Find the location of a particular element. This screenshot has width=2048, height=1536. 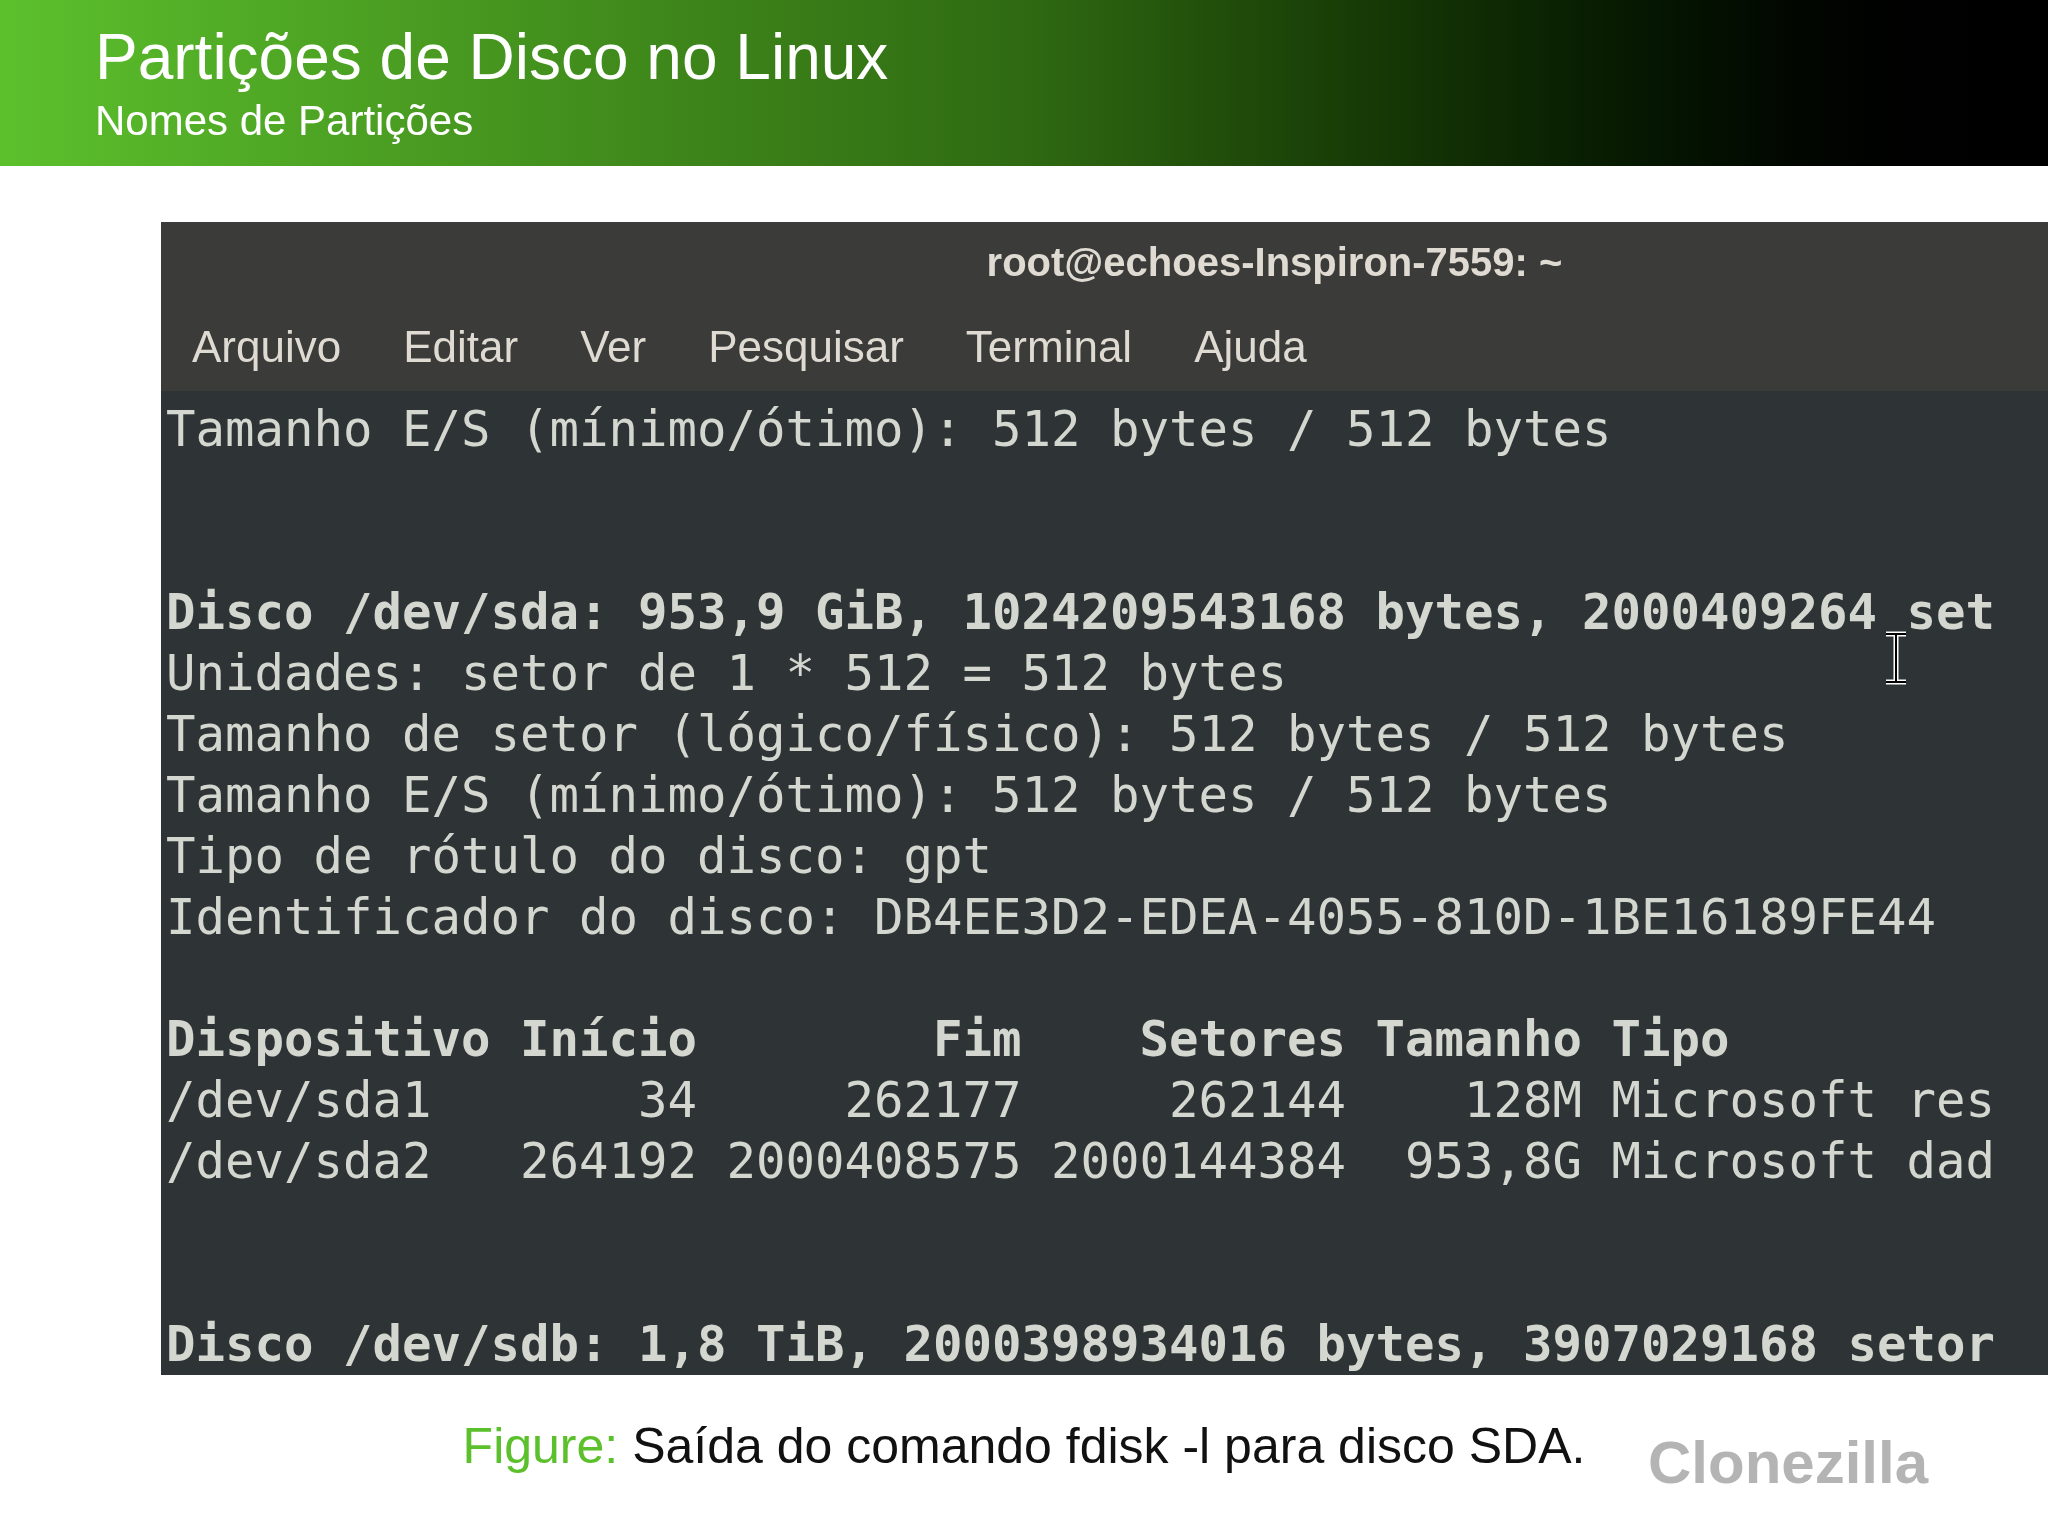

menu-item: Terminal is located at coordinates (1049, 346).